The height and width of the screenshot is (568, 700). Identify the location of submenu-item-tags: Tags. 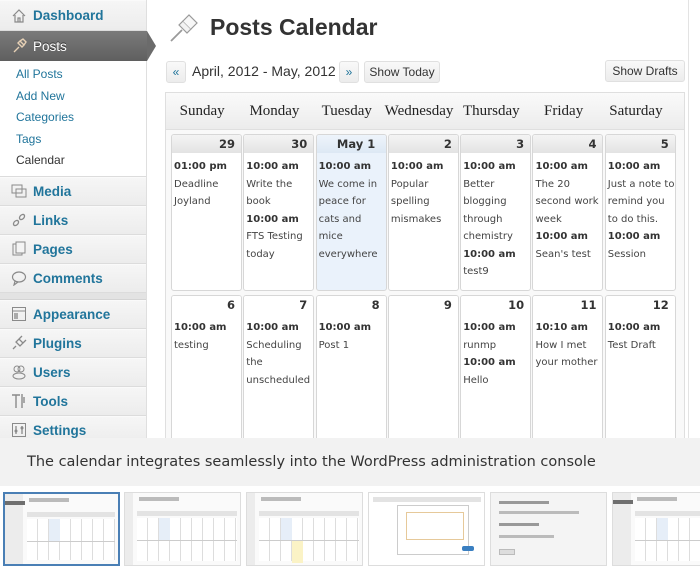
(81, 140).